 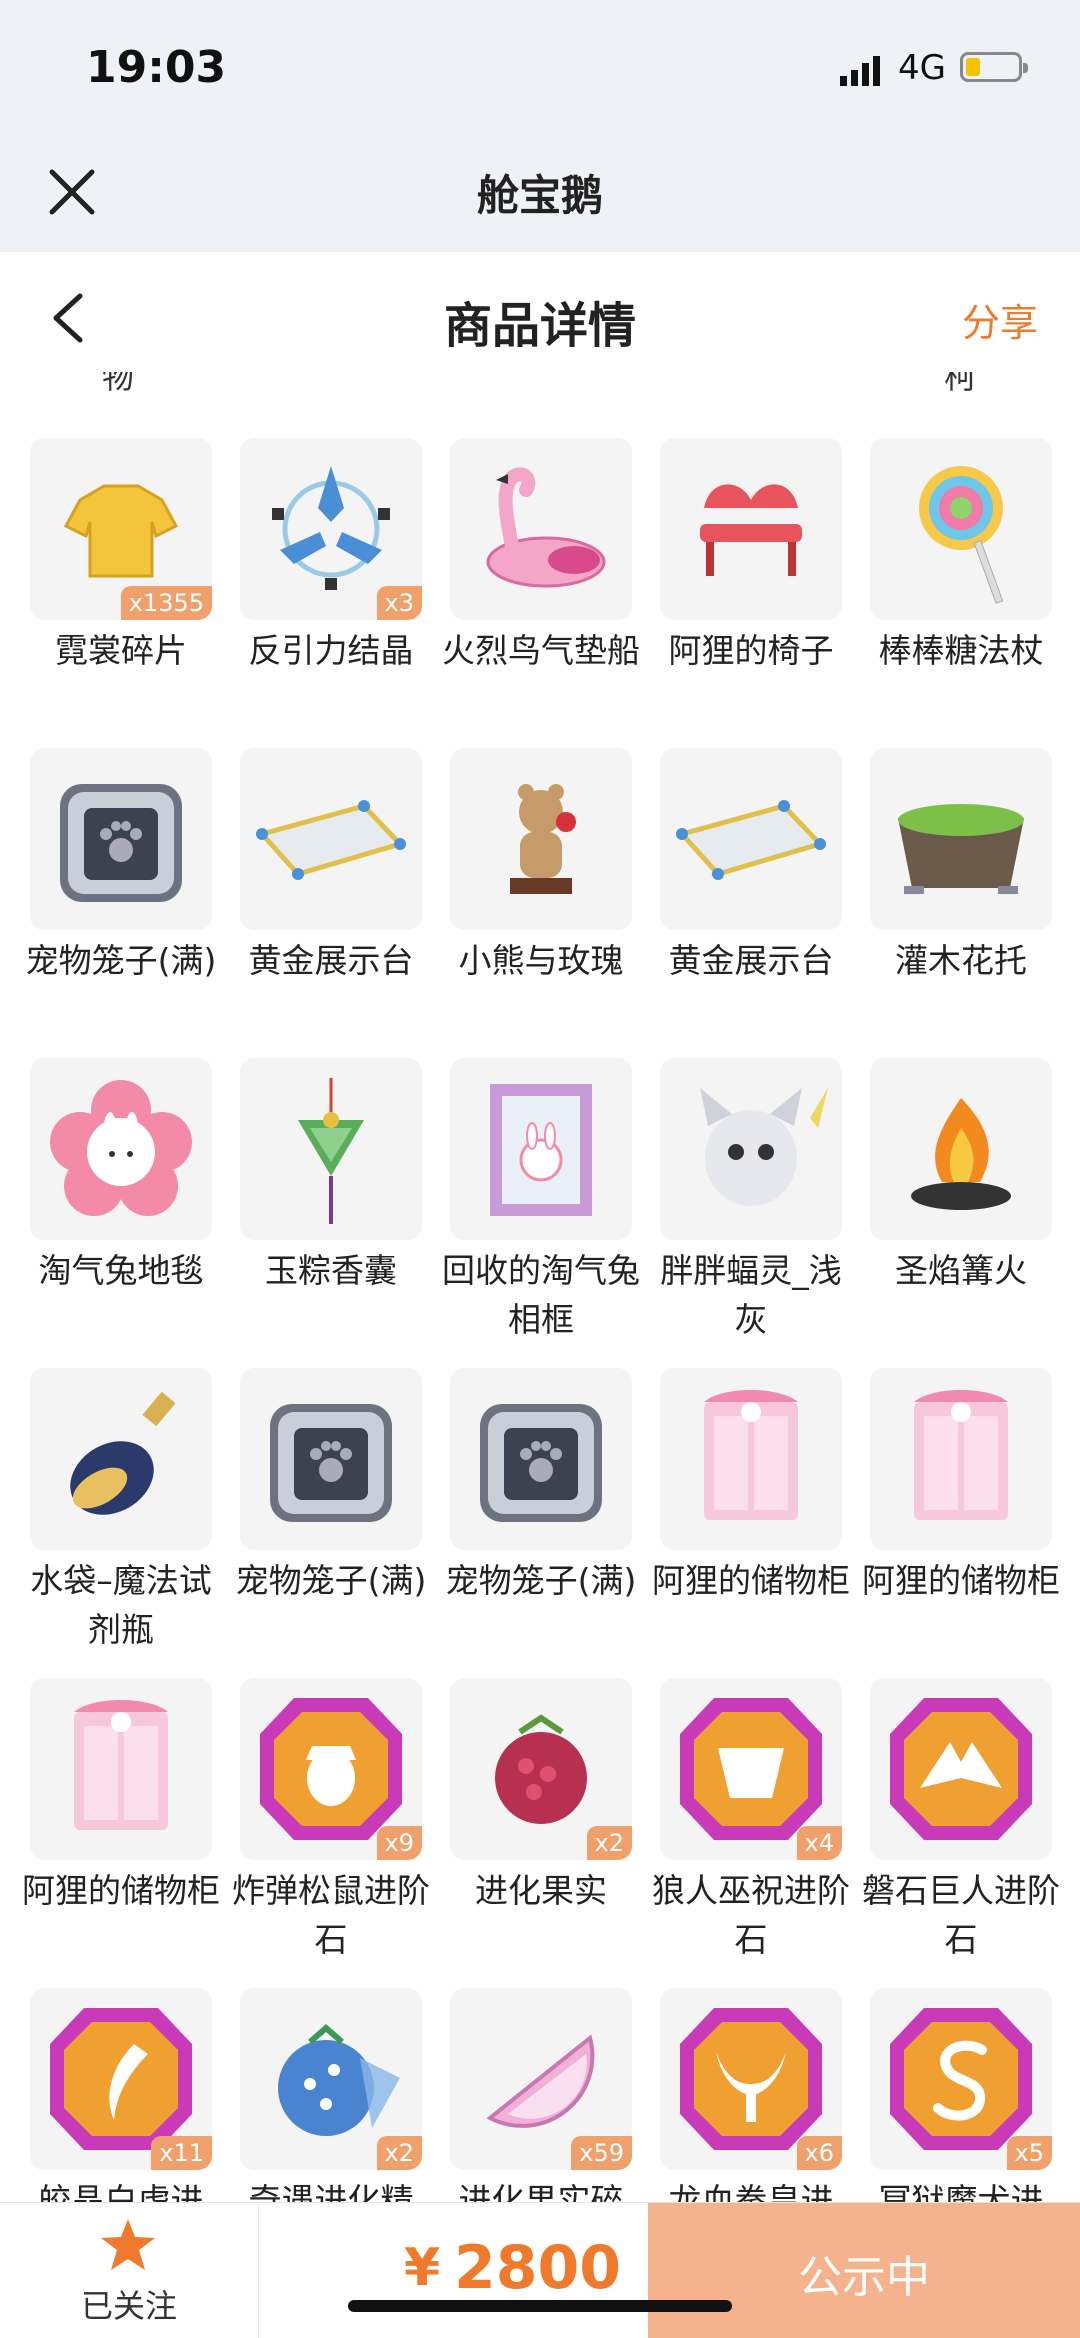 I want to click on item-card: 磐石巨人进阶石, so click(x=961, y=1821).